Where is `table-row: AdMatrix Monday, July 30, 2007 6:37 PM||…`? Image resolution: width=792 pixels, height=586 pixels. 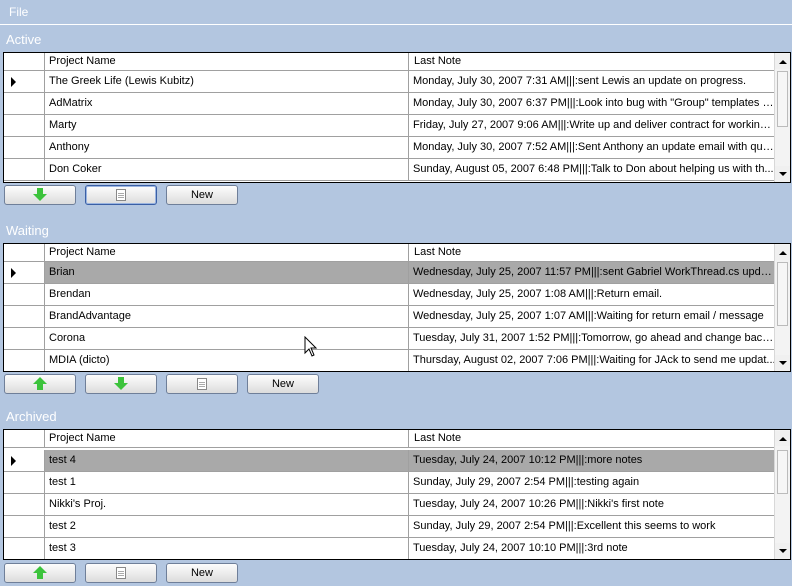 table-row: AdMatrix Monday, July 30, 2007 6:37 PM||… is located at coordinates (390, 104).